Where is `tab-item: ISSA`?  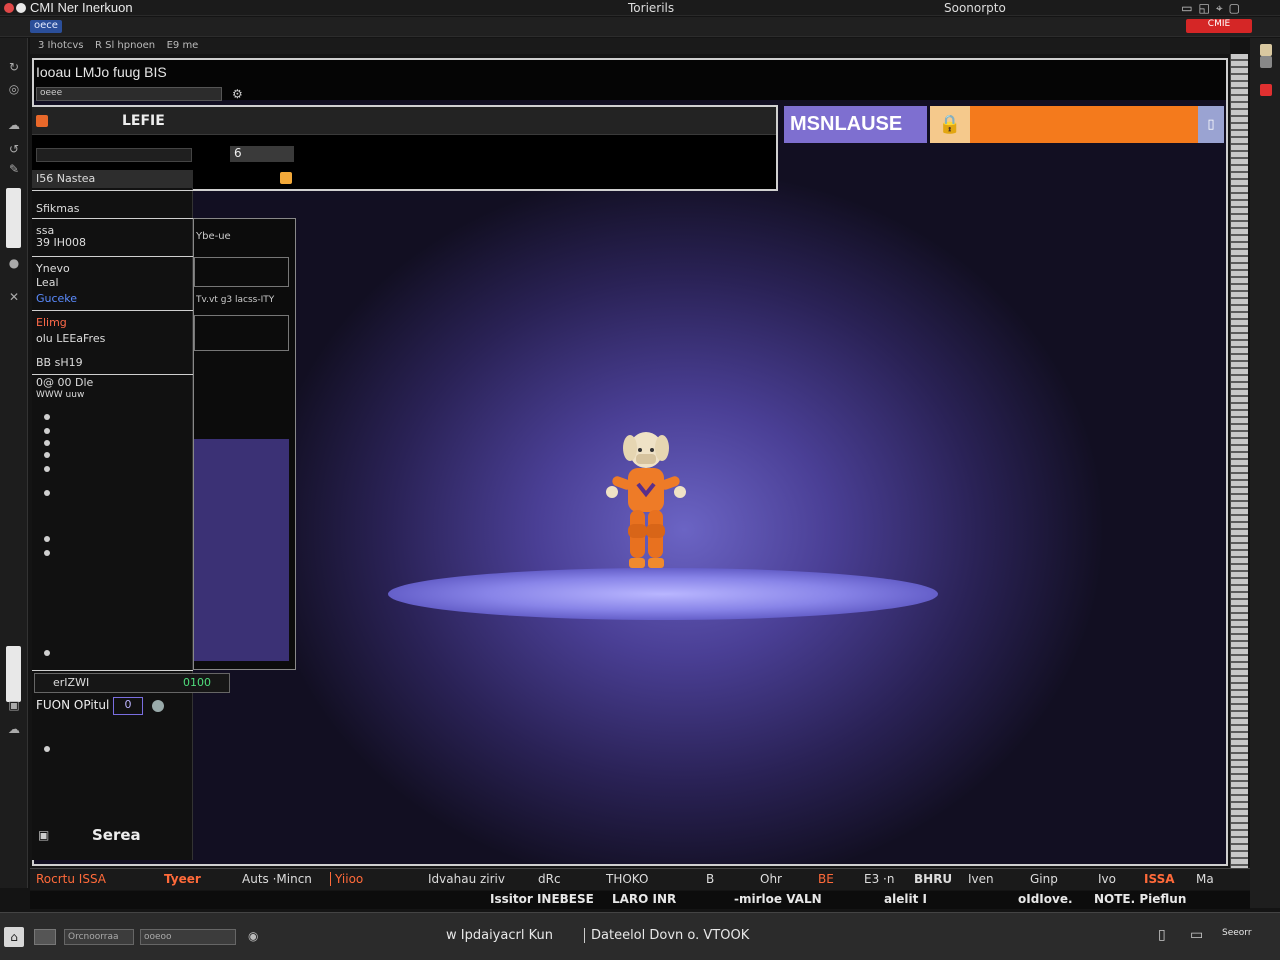
tab-item: ISSA is located at coordinates (1159, 879).